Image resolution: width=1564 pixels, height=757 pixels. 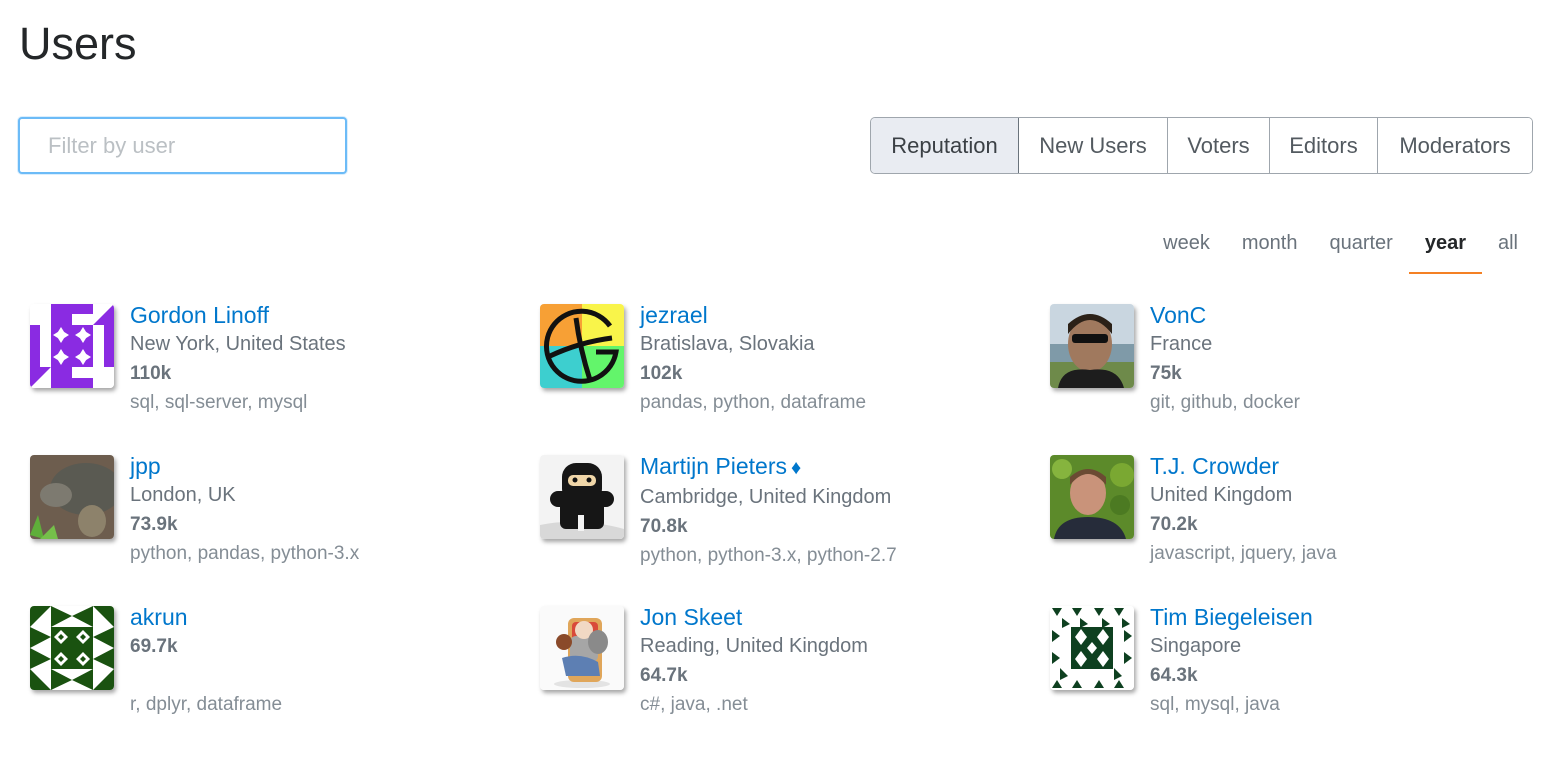 I want to click on user-reputation: 69.7k, so click(x=154, y=646).